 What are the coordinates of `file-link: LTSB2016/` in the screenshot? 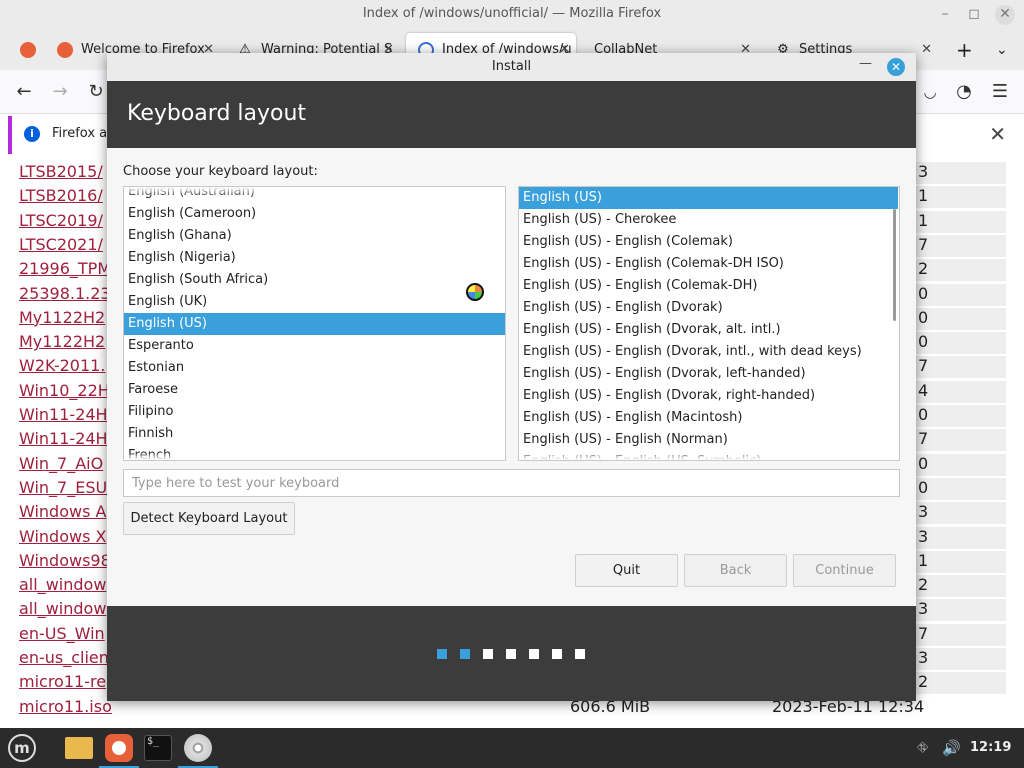 It's located at (61, 195).